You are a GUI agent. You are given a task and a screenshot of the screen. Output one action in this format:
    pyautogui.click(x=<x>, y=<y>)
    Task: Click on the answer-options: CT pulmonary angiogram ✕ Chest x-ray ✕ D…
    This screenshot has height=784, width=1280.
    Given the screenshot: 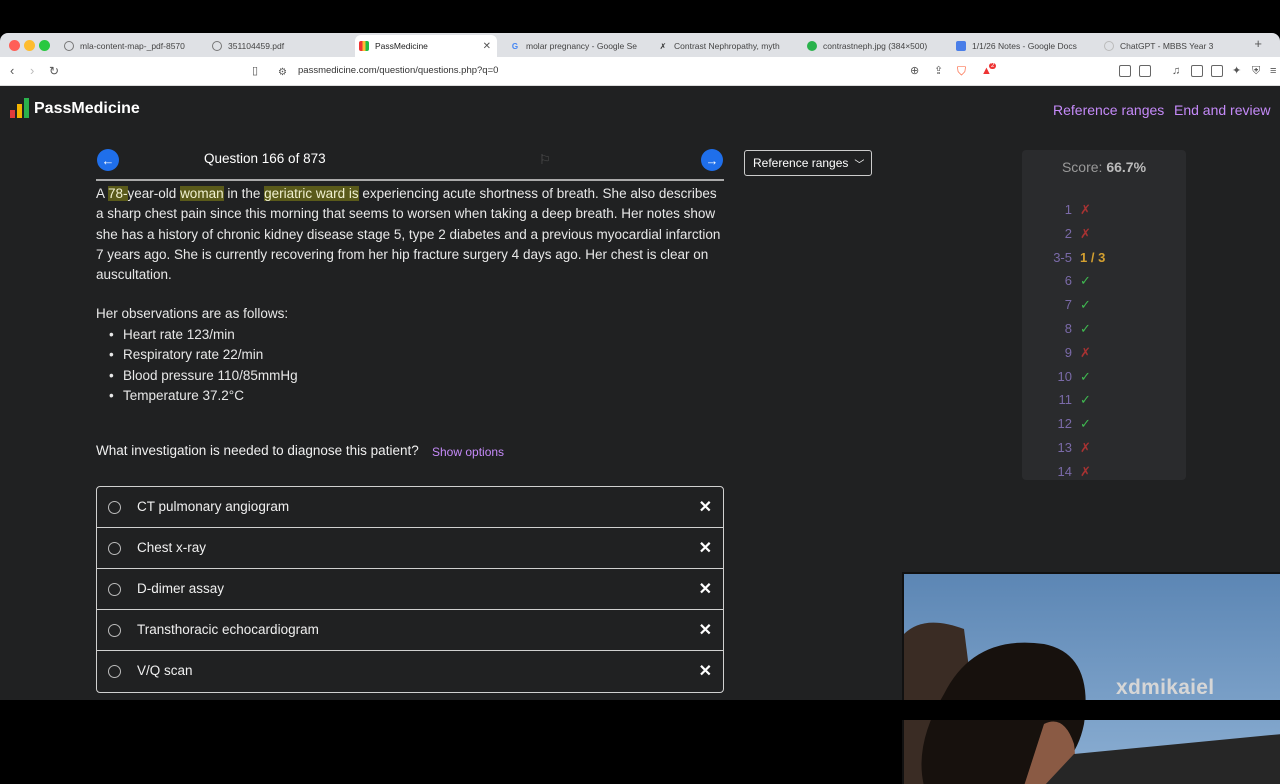 What is the action you would take?
    pyautogui.click(x=410, y=589)
    